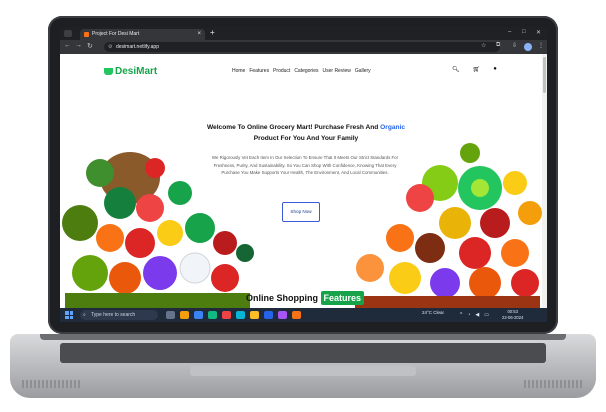 The height and width of the screenshot is (412, 606). Describe the element at coordinates (498, 45) in the screenshot. I see `extensions-icon: ⧉` at that location.